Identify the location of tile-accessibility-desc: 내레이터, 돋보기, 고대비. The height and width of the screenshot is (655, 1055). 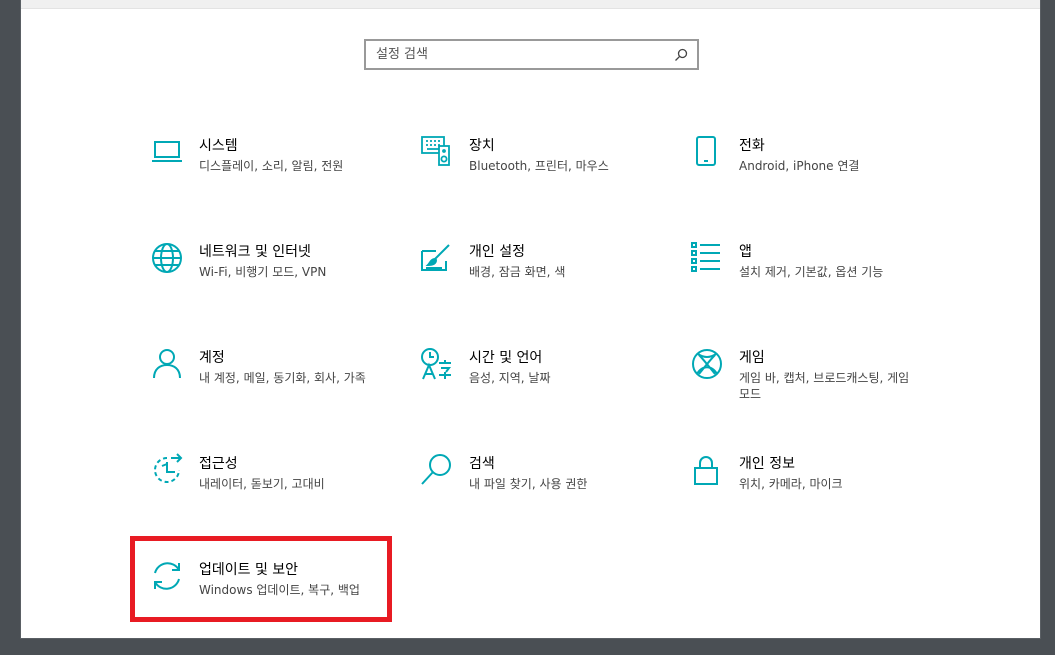
(262, 484).